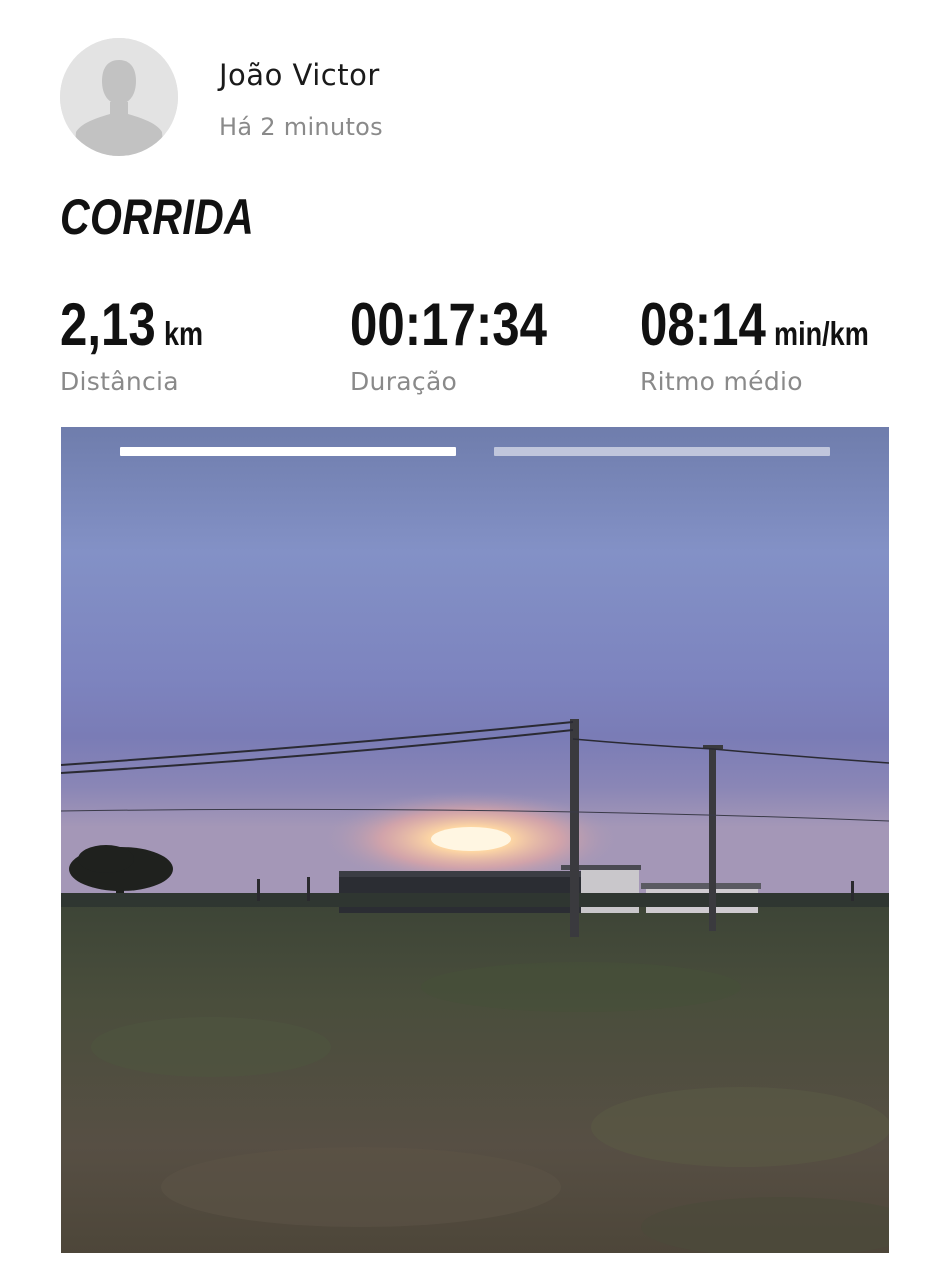  Describe the element at coordinates (119, 381) in the screenshot. I see `distance-label: Distância` at that location.